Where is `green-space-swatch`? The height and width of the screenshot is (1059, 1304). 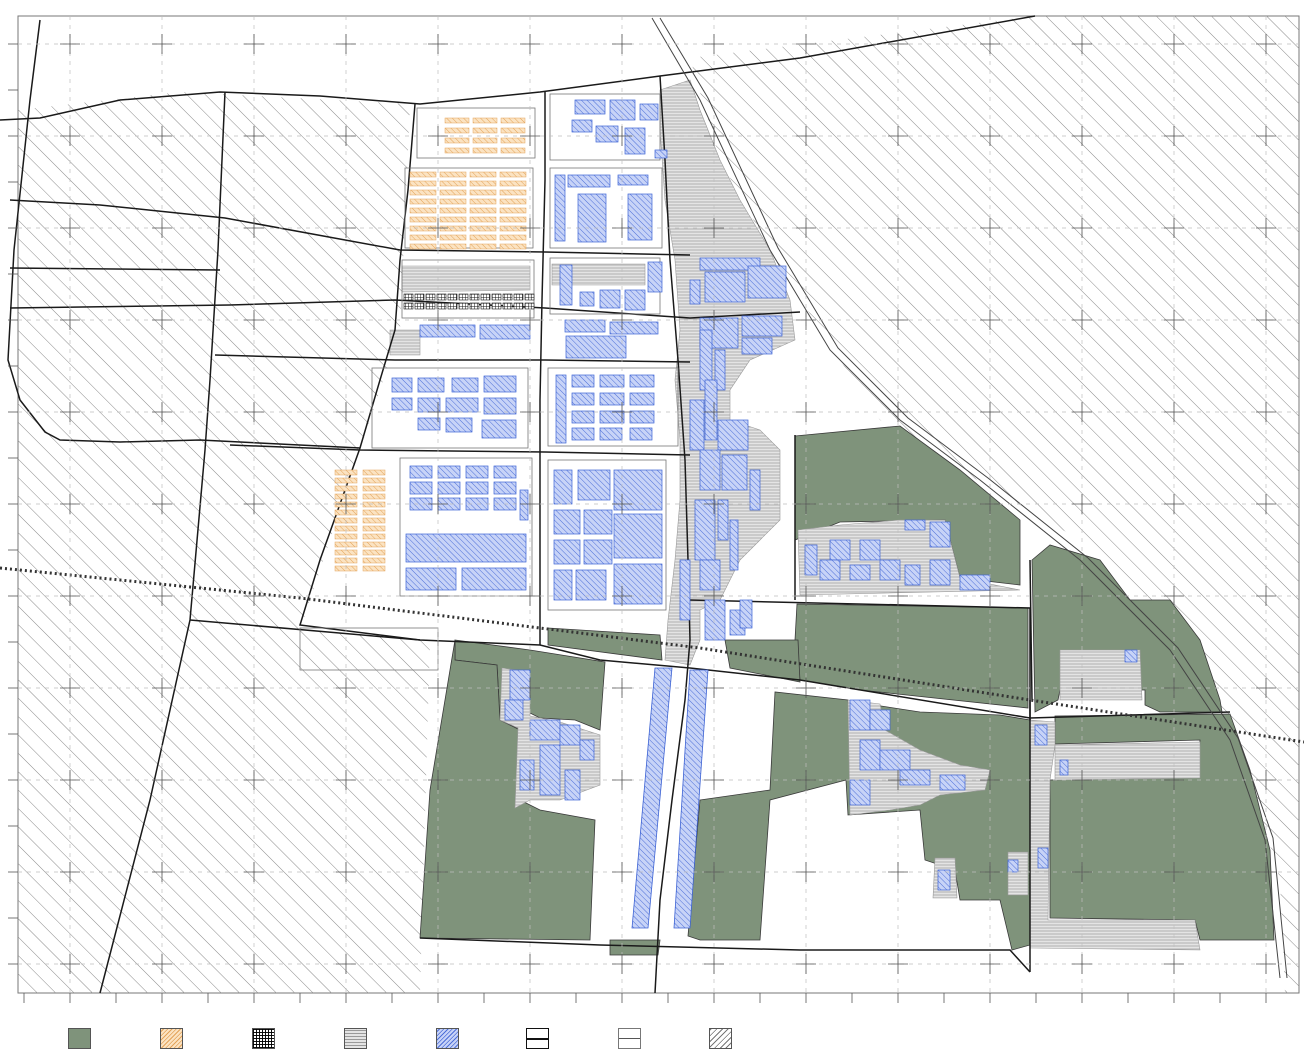
green-space-swatch is located at coordinates (79, 1038).